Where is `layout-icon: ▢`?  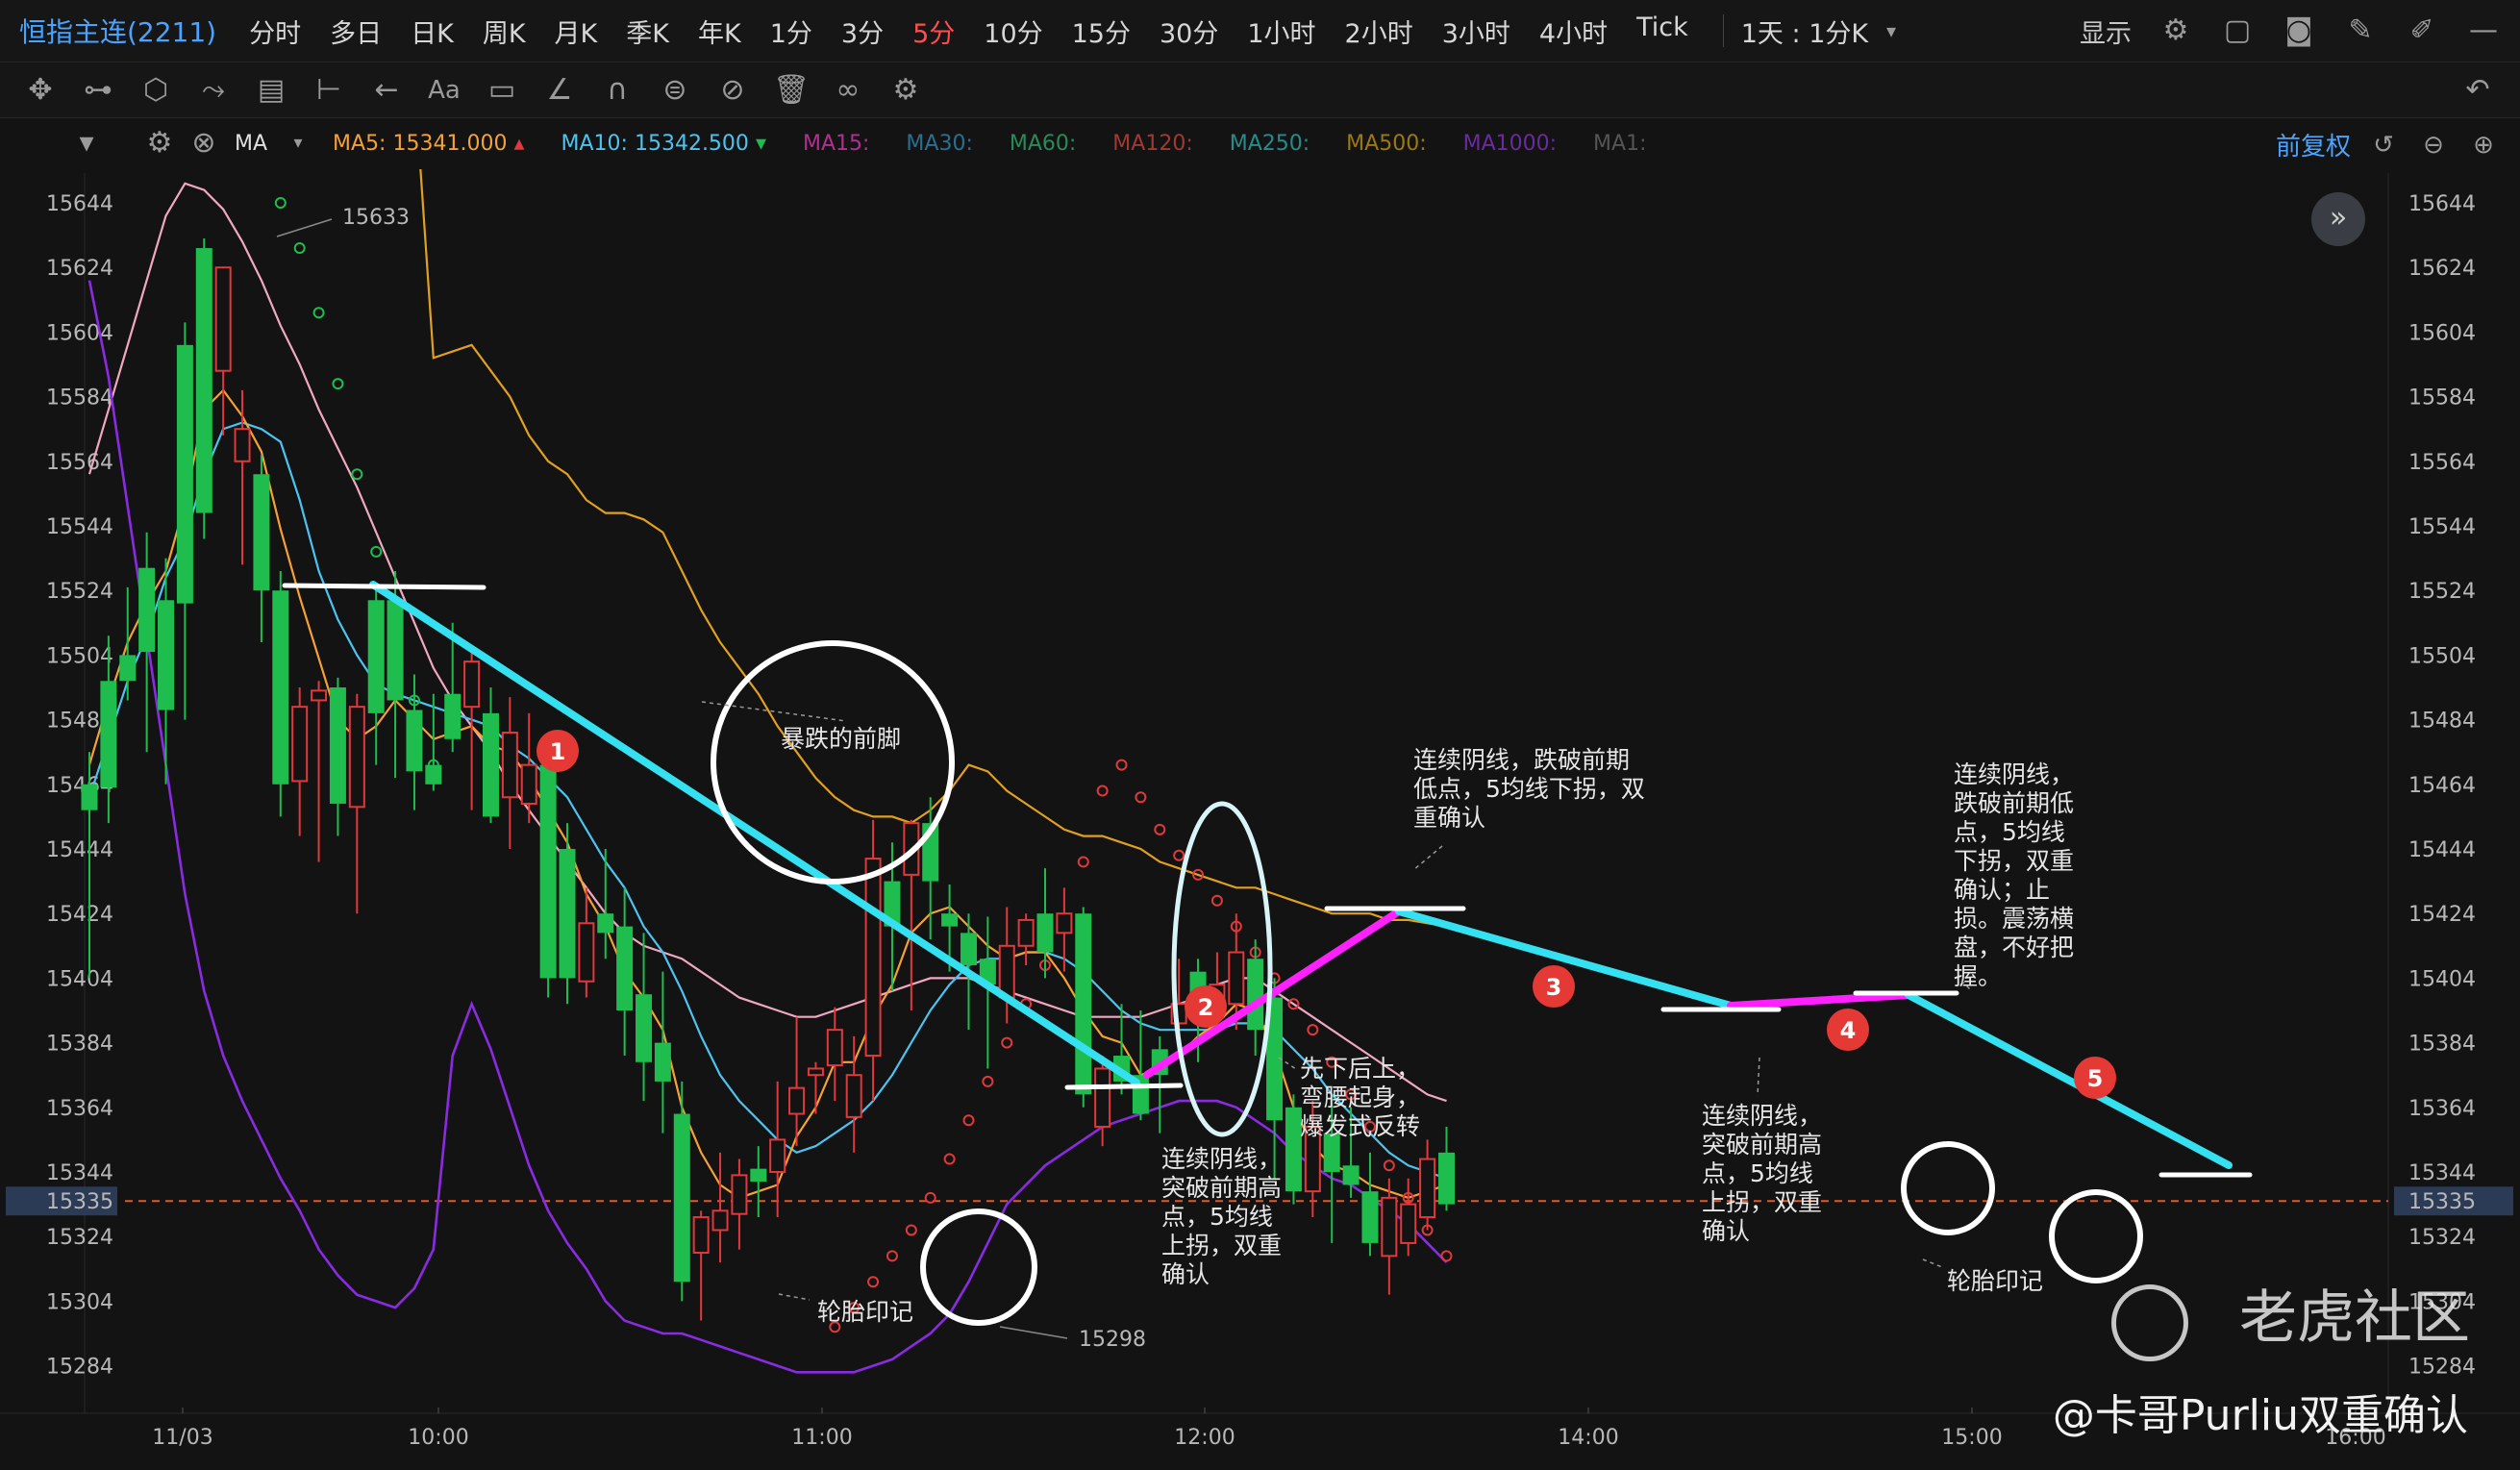
layout-icon: ▢ is located at coordinates (2237, 30).